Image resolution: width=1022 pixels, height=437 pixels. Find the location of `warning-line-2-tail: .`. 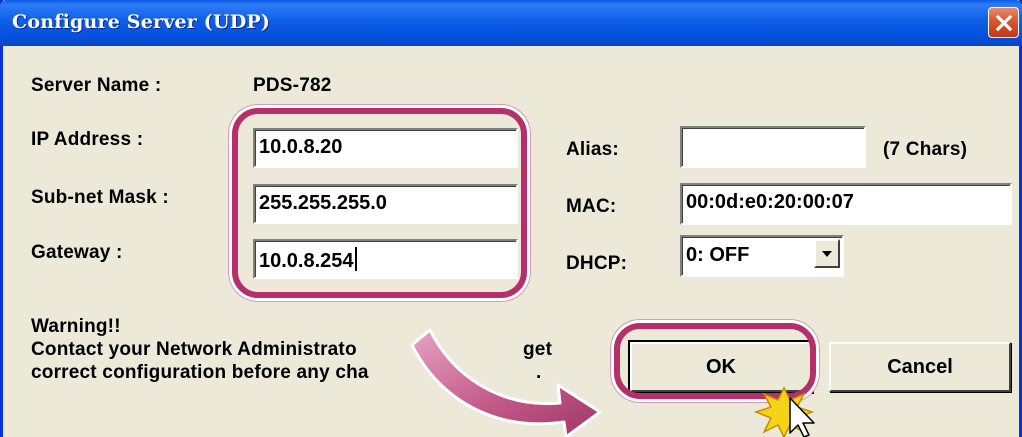

warning-line-2-tail: . is located at coordinates (539, 372).